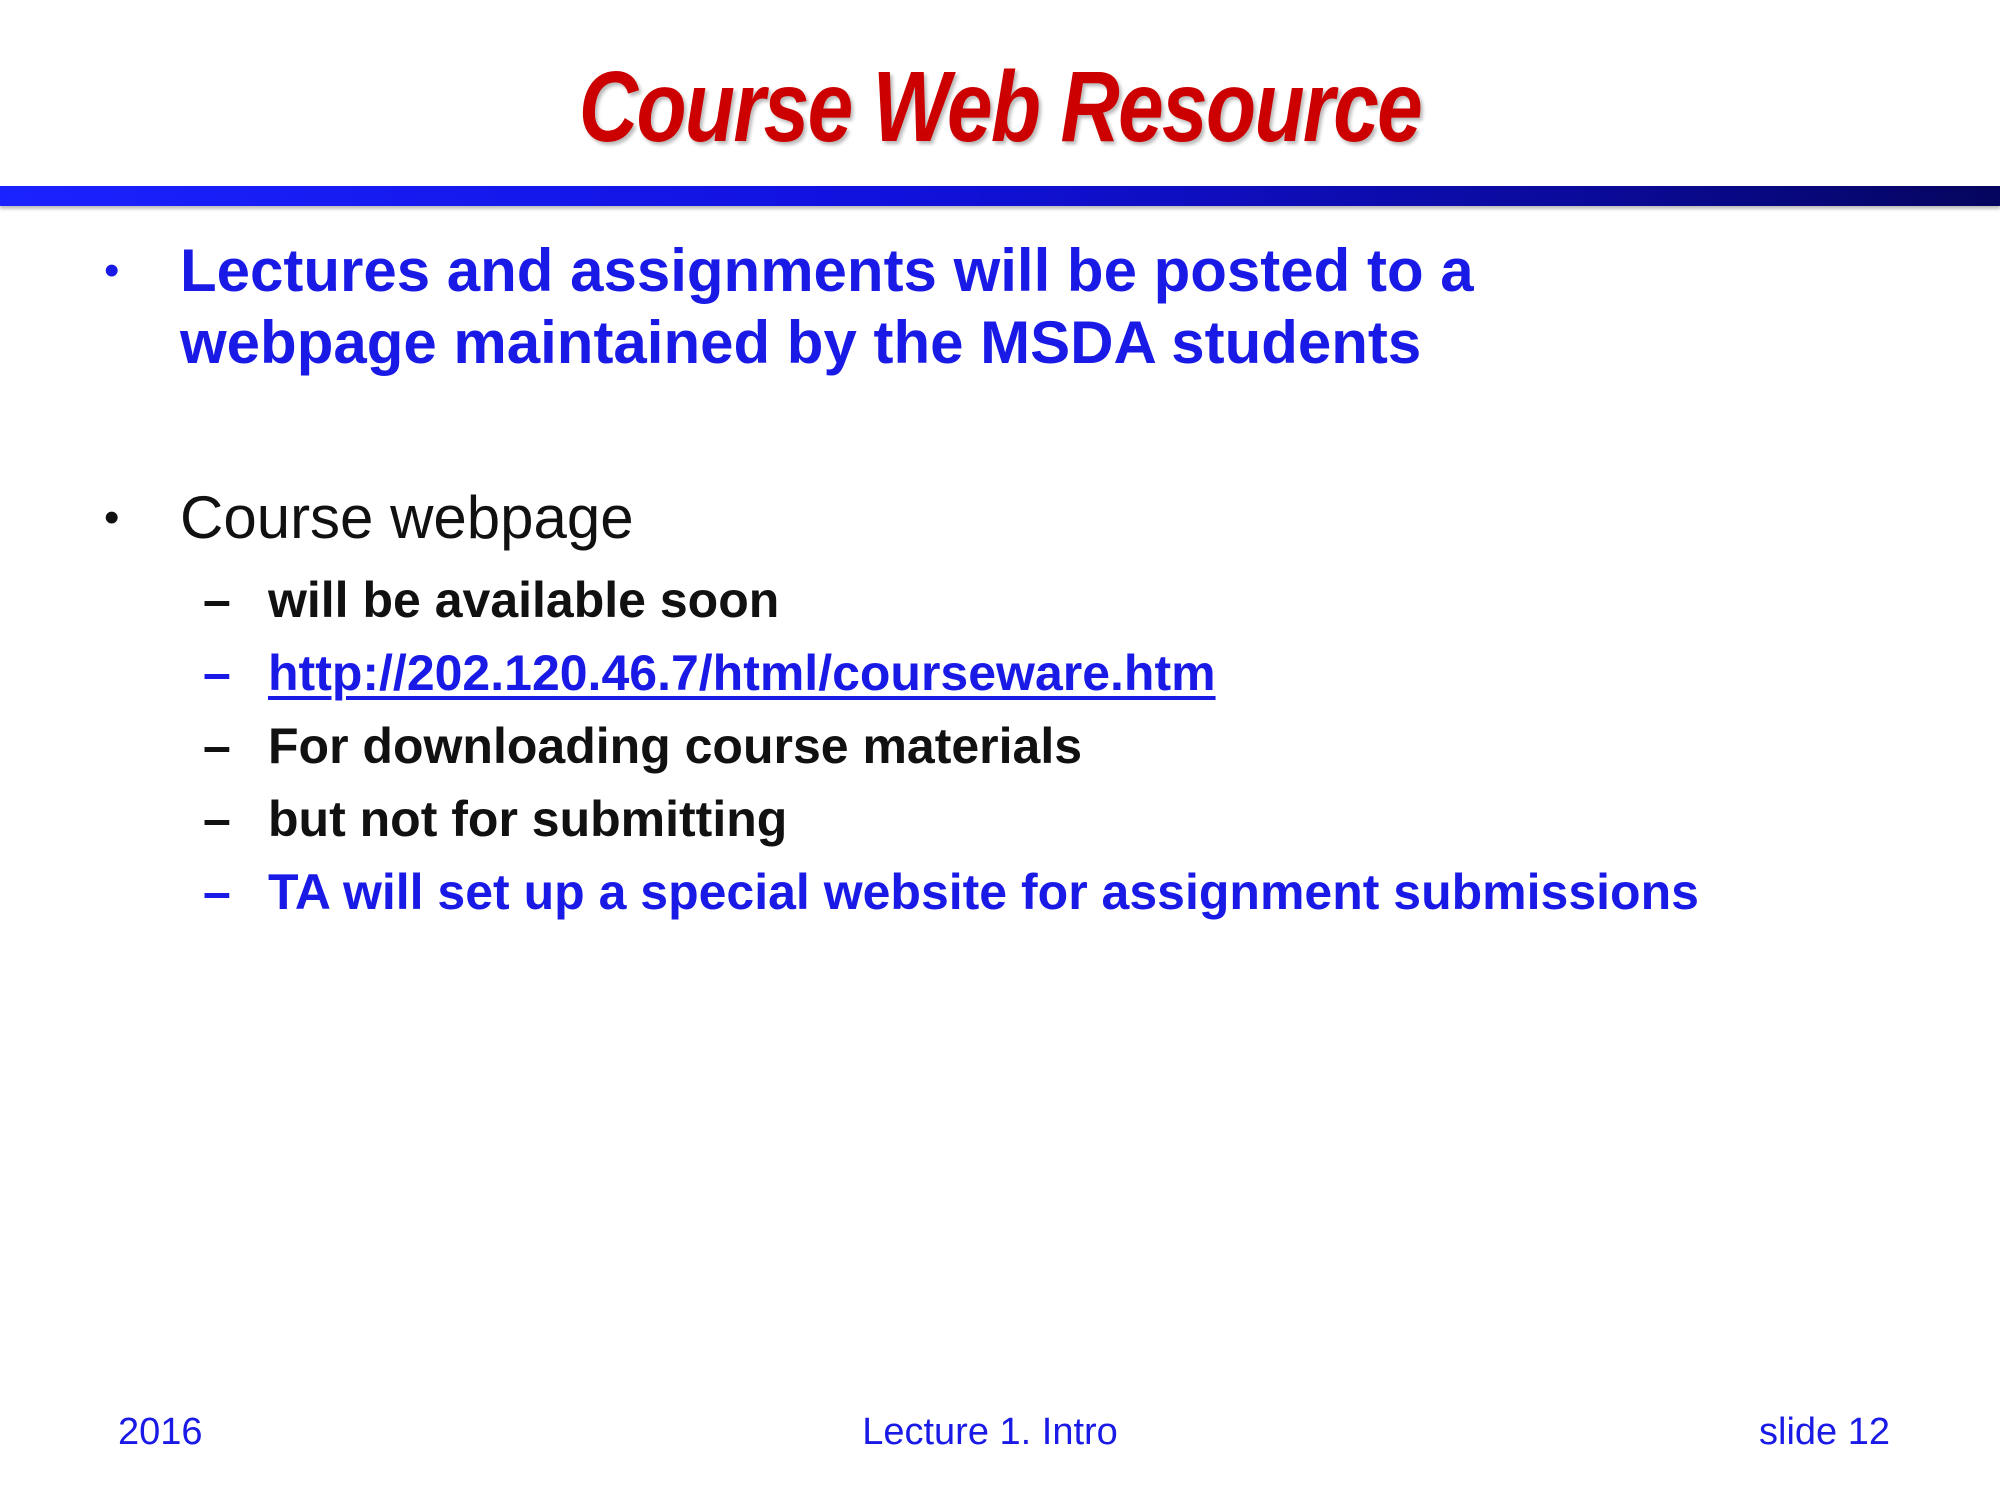  What do you see at coordinates (1000, 107) in the screenshot?
I see `slide-title: Course Web Resource` at bounding box center [1000, 107].